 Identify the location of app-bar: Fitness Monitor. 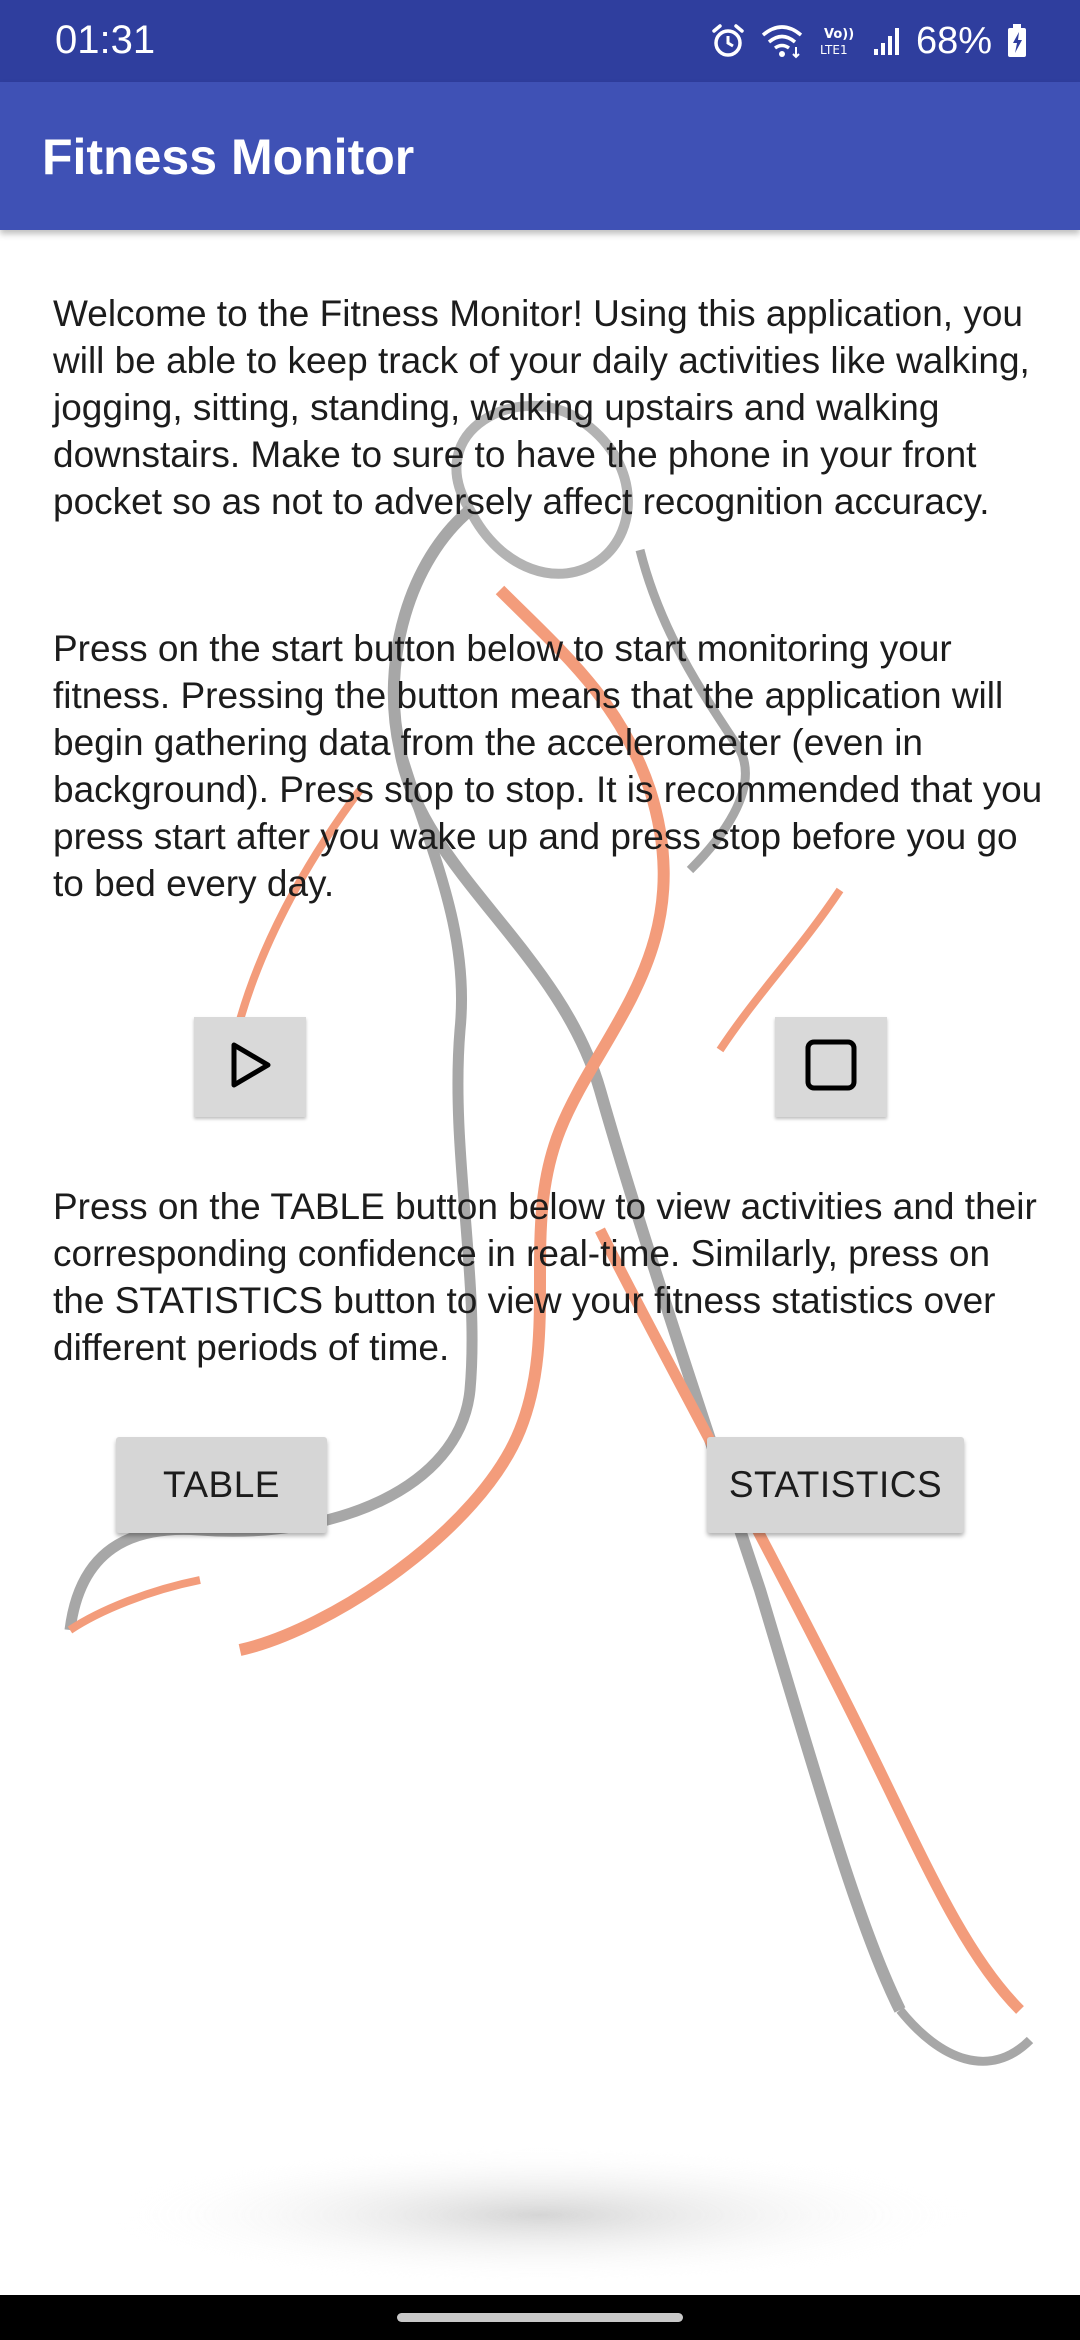
(540, 156).